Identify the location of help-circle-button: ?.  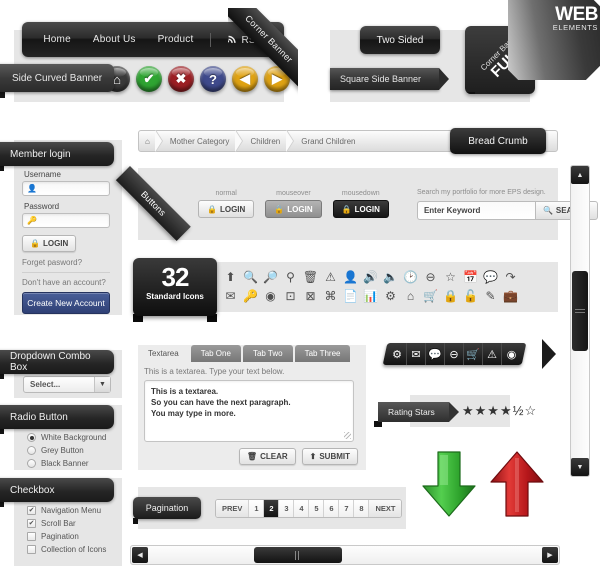
(213, 79).